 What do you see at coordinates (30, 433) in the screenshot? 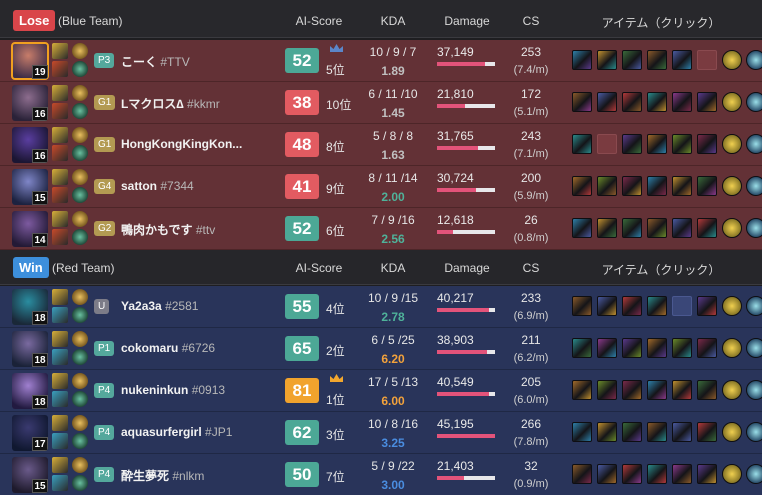
I see `champion-portrait: 17` at bounding box center [30, 433].